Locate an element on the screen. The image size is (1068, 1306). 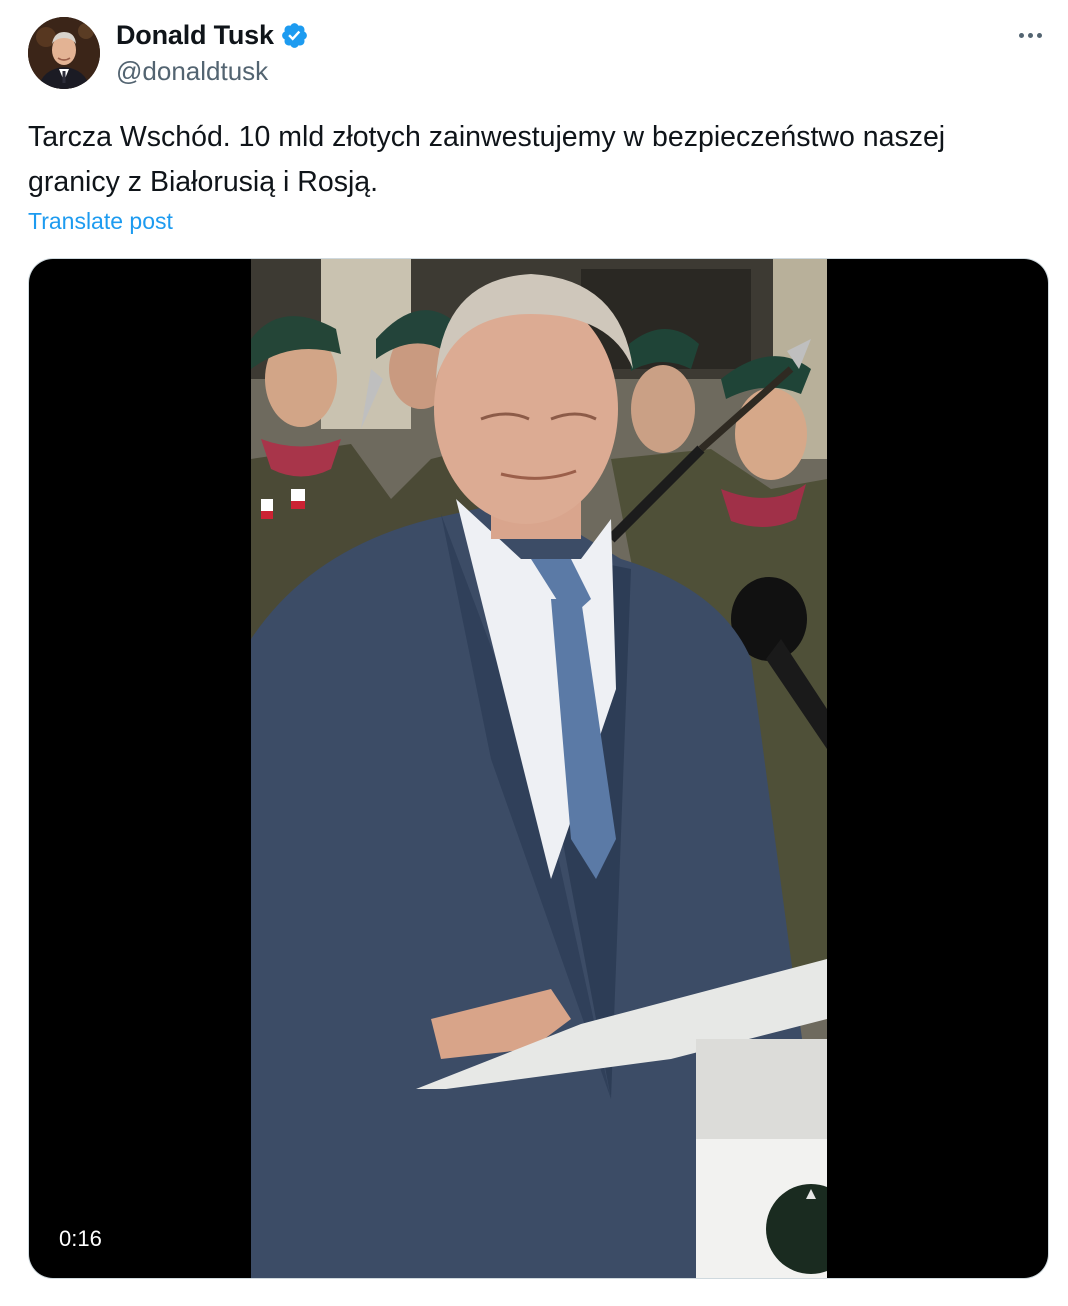
more-options-button is located at coordinates (1030, 35).